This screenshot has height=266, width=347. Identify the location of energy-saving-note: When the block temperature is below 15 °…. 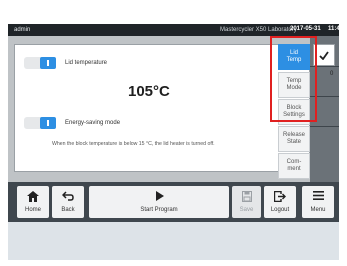
(133, 144).